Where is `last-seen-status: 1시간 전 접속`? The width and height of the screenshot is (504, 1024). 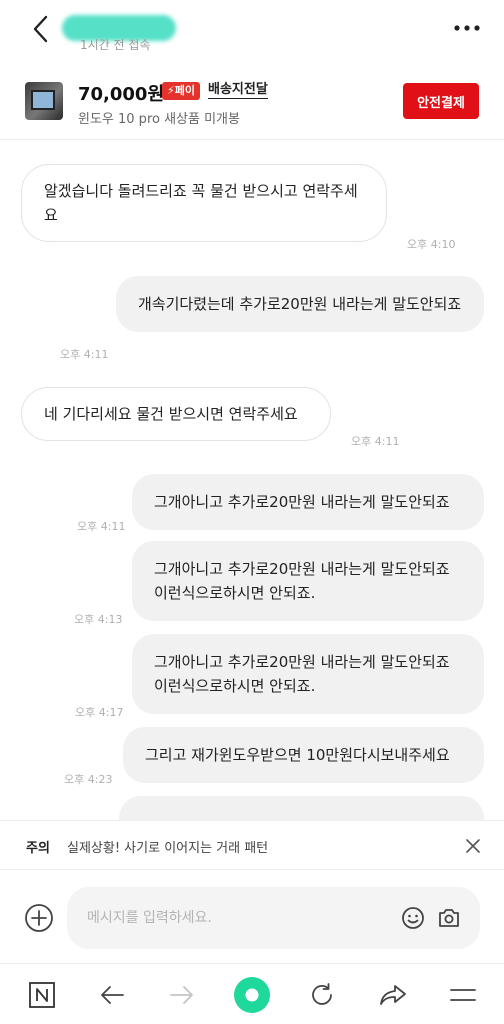
last-seen-status: 1시간 전 접속 is located at coordinates (115, 45).